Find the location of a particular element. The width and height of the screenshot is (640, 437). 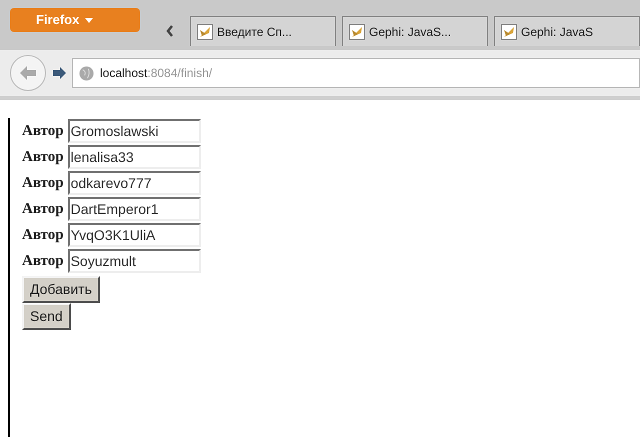

address-bar: localhost:8084/finish/ is located at coordinates (356, 73).